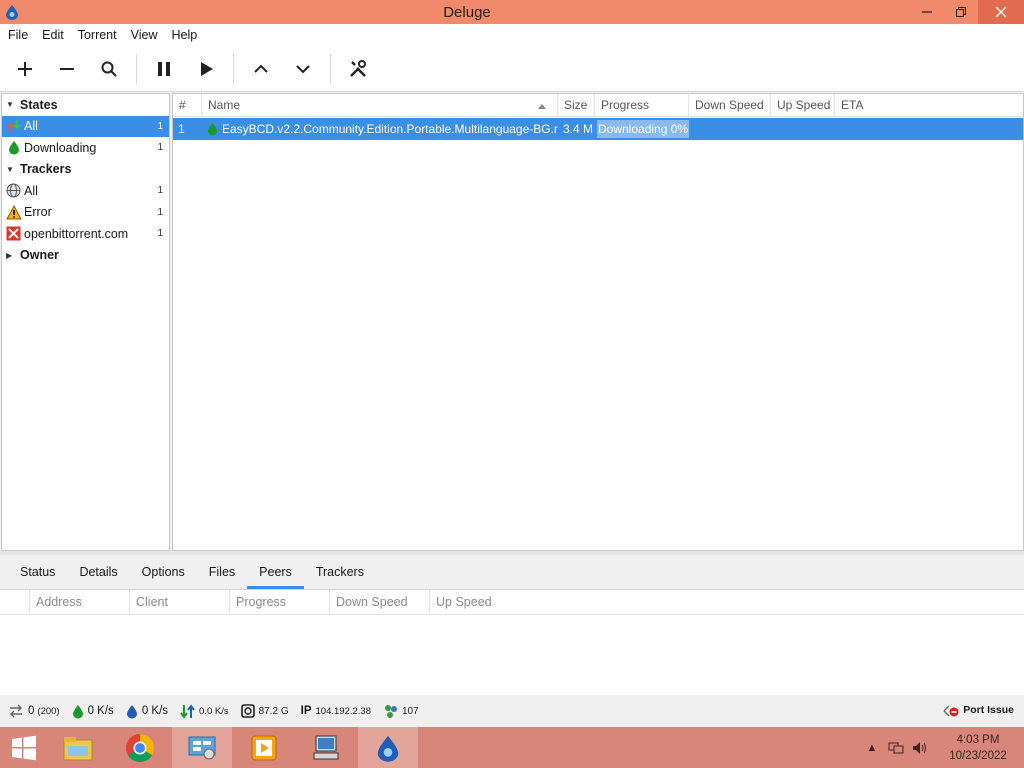 This screenshot has height=768, width=1024. What do you see at coordinates (380, 602) in the screenshot?
I see `column-peer-down-speed: Down Speed` at bounding box center [380, 602].